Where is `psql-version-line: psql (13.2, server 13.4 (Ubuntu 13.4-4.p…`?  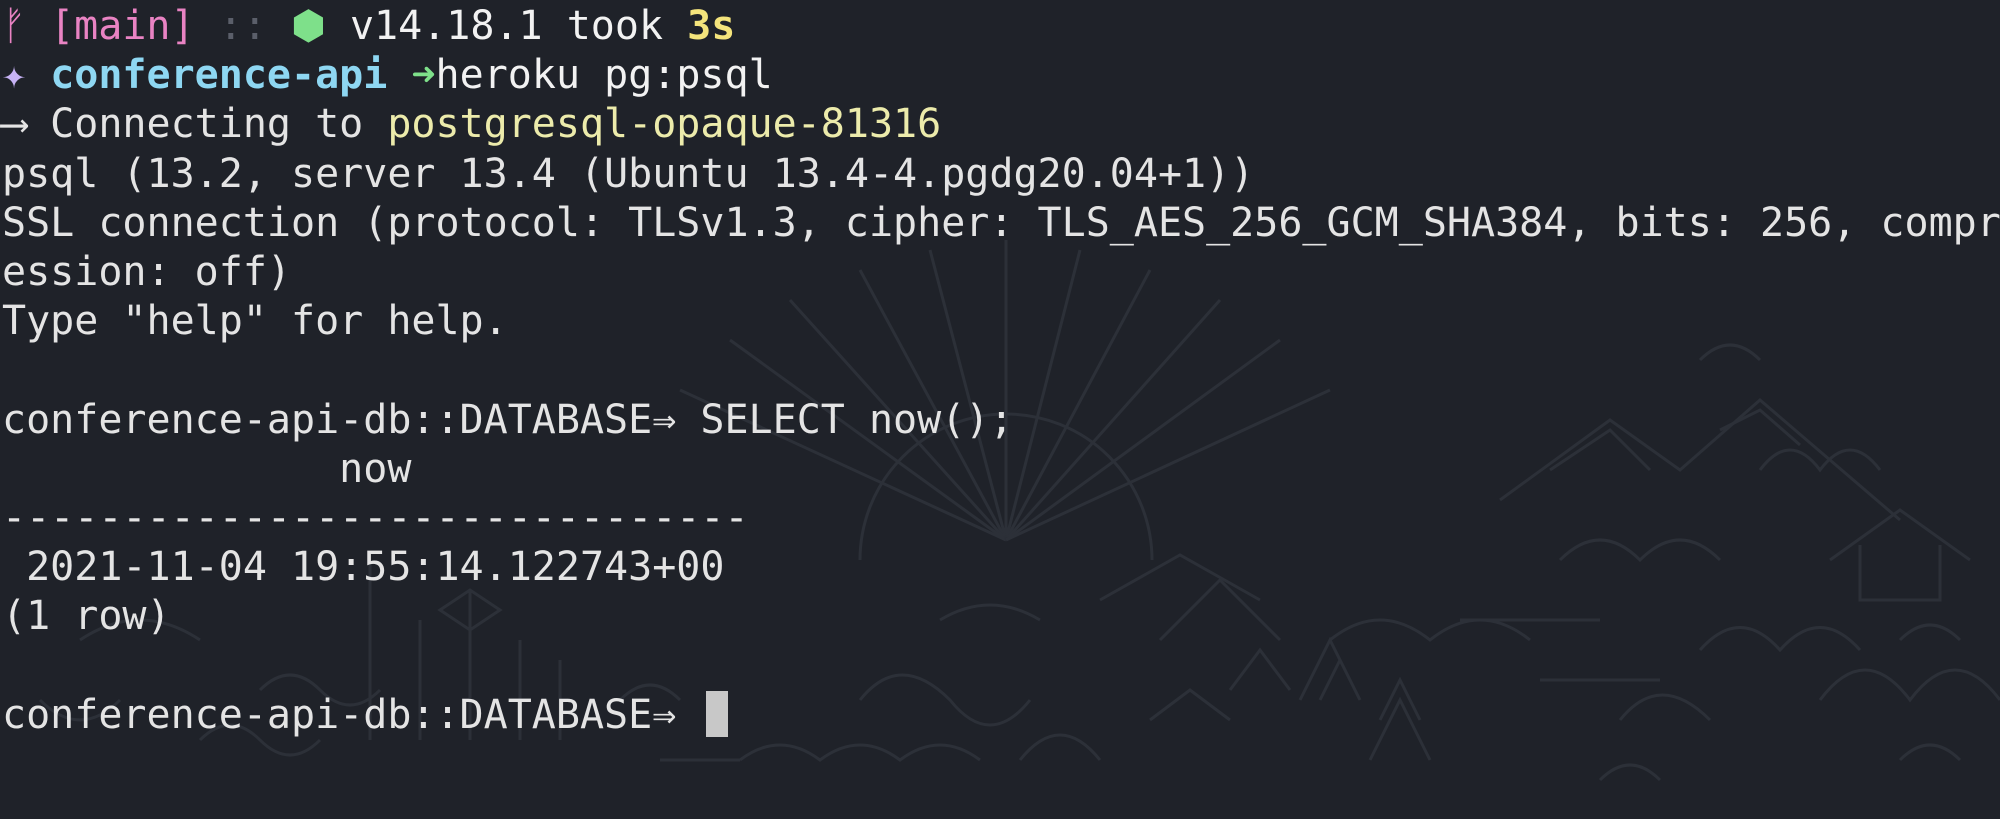 psql-version-line: psql (13.2, server 13.4 (Ubuntu 13.4-4.p… is located at coordinates (628, 173).